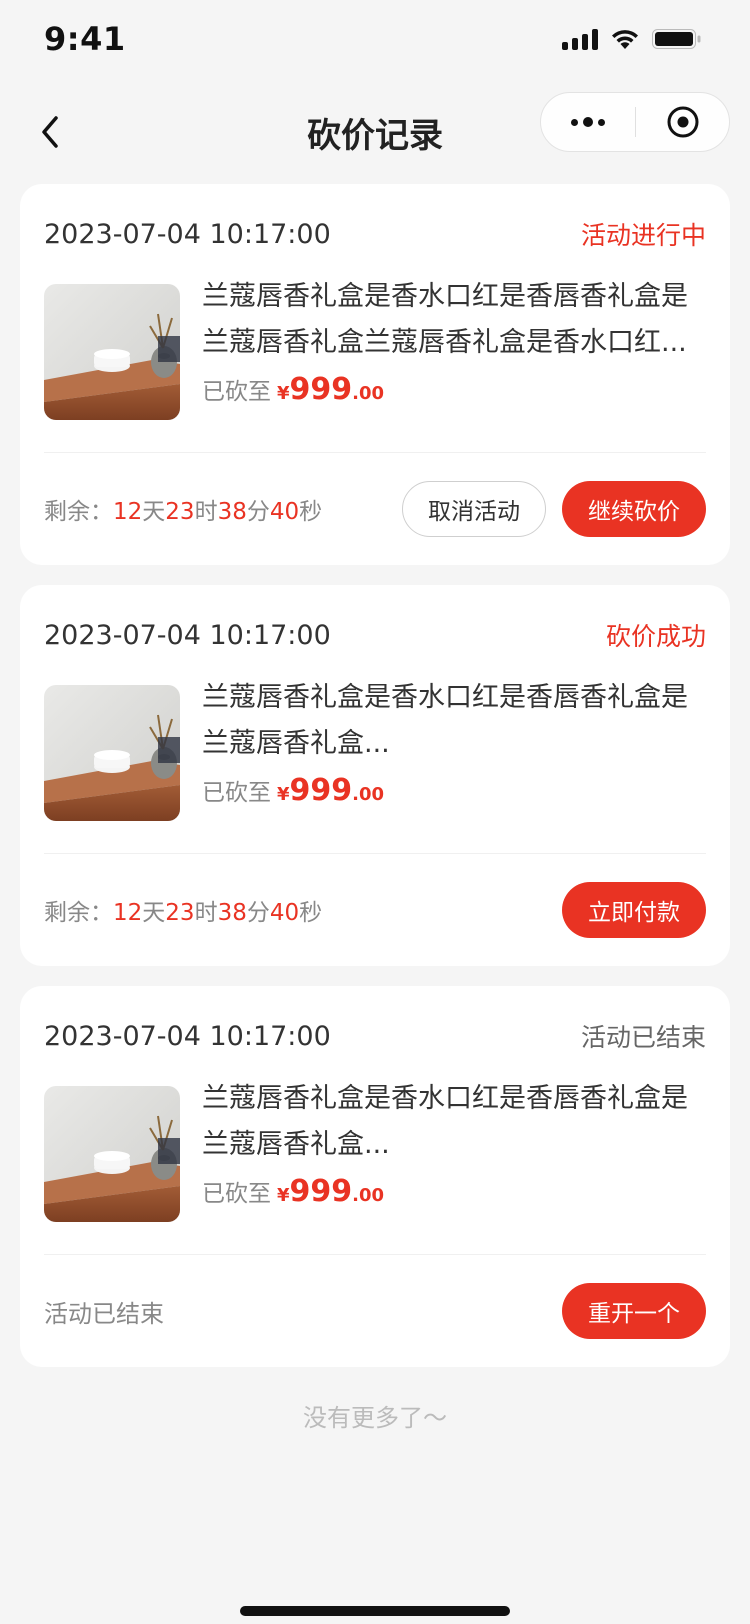 Image resolution: width=750 pixels, height=1624 pixels. Describe the element at coordinates (375, 1611) in the screenshot. I see `home-indicator` at that location.